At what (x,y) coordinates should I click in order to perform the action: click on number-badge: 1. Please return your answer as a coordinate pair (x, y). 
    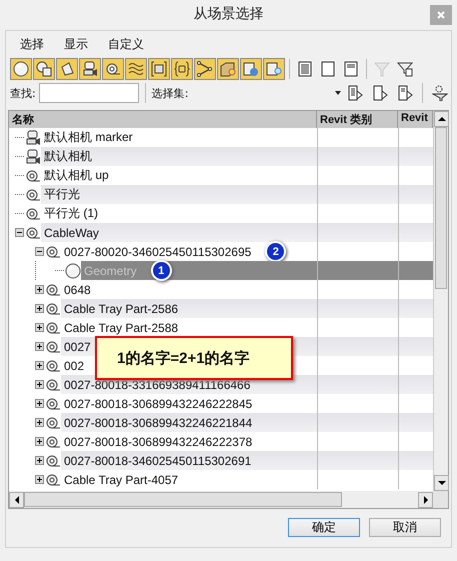
    Looking at the image, I should click on (161, 270).